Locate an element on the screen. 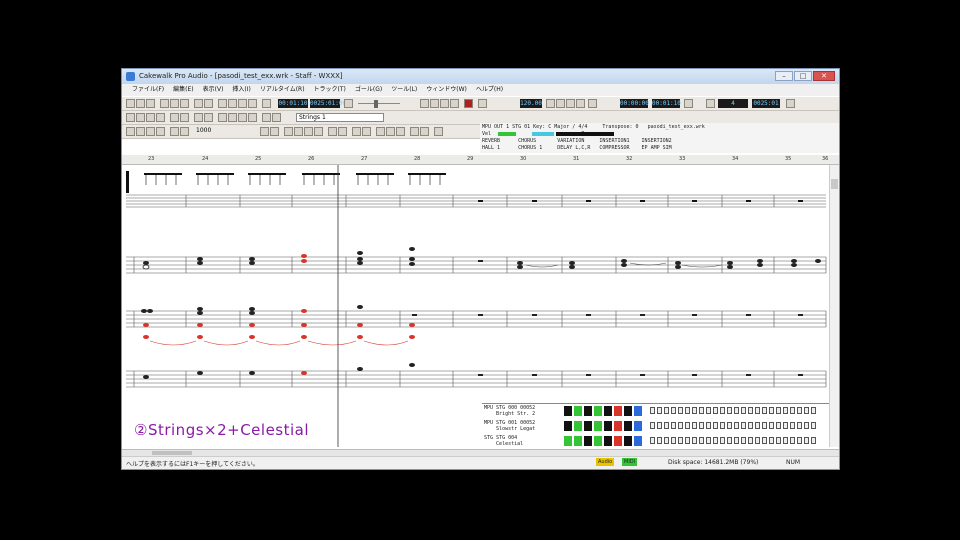 This screenshot has height=540, width=960. snap-icon is located at coordinates (276, 117).